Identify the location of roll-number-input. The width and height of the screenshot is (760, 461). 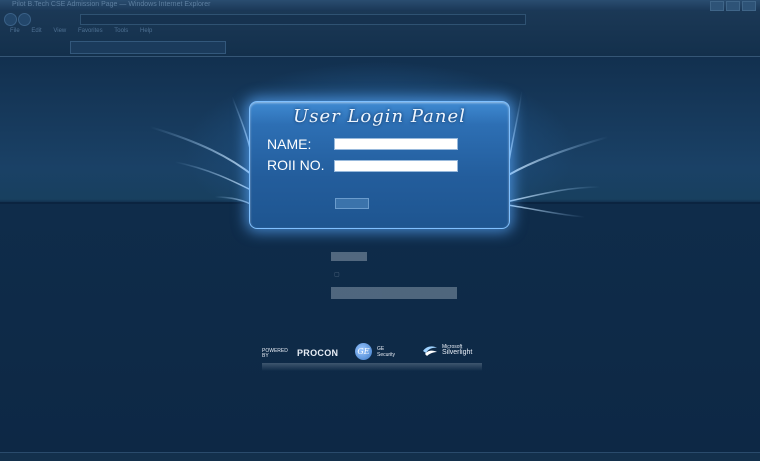
(396, 166).